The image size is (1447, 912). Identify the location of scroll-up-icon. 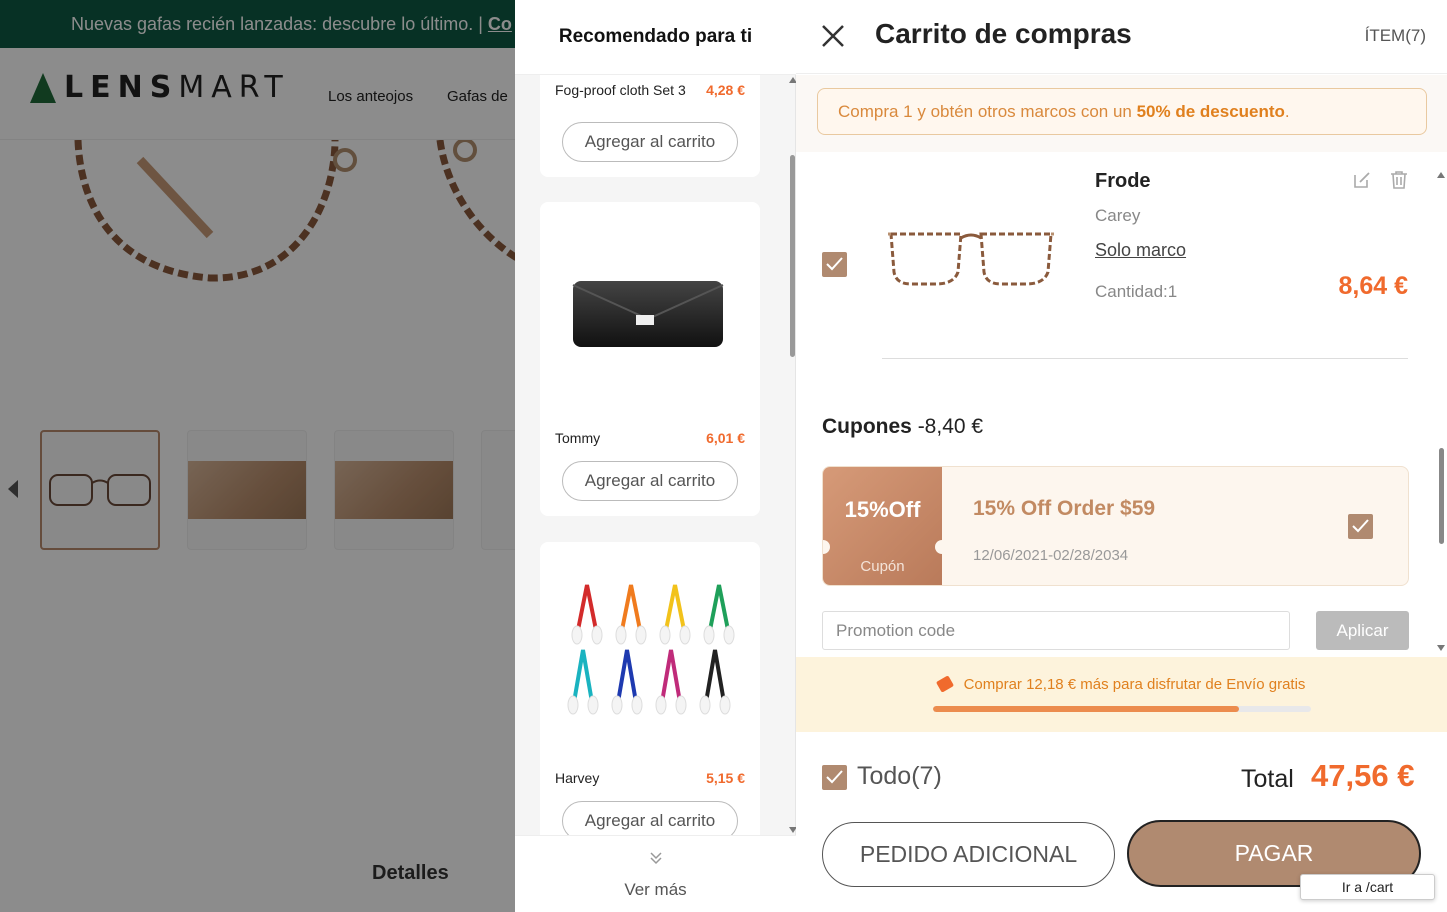
(1441, 175).